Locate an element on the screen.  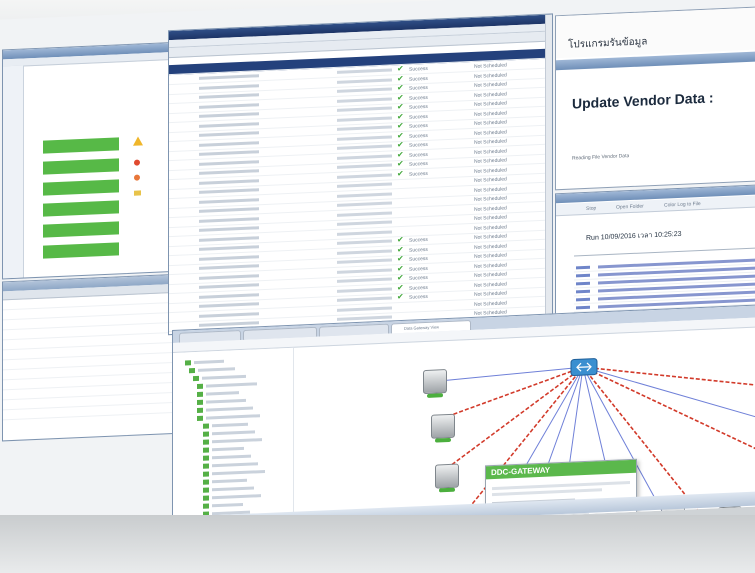
dashboard-window is located at coordinates (86, 161).